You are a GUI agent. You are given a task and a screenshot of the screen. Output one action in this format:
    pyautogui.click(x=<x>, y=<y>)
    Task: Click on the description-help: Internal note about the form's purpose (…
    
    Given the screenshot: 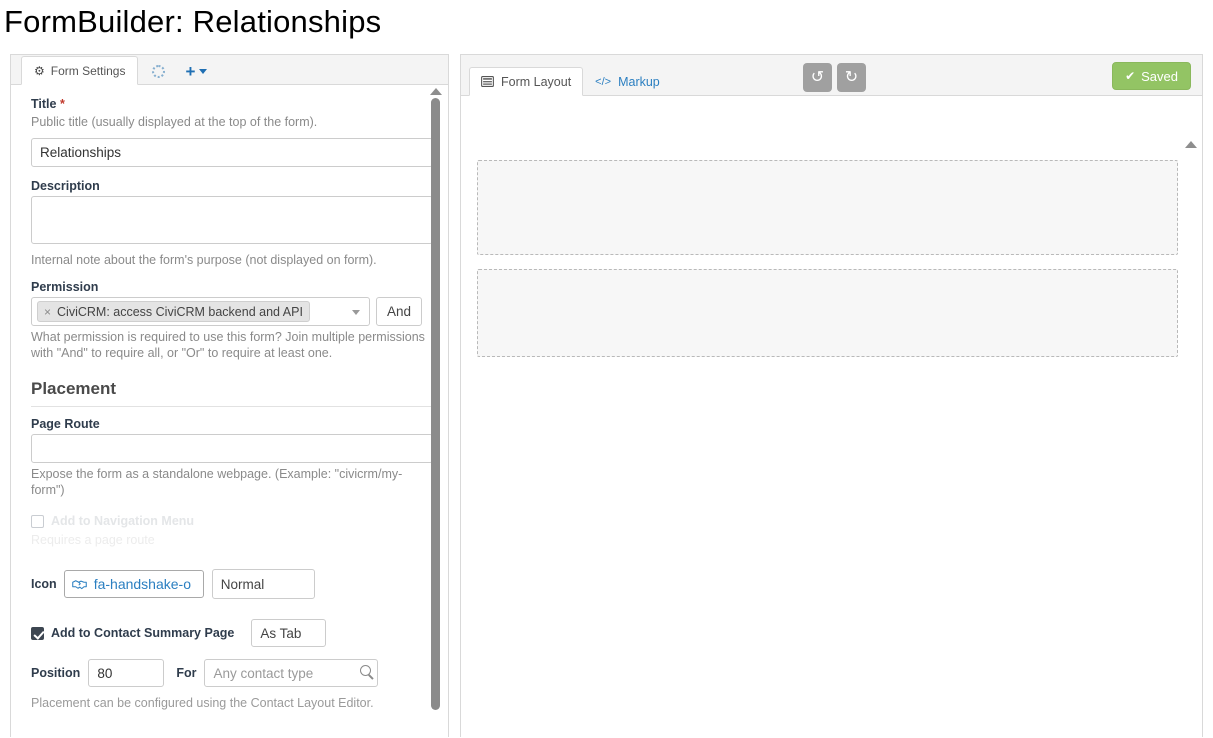 What is the action you would take?
    pyautogui.click(x=204, y=260)
    